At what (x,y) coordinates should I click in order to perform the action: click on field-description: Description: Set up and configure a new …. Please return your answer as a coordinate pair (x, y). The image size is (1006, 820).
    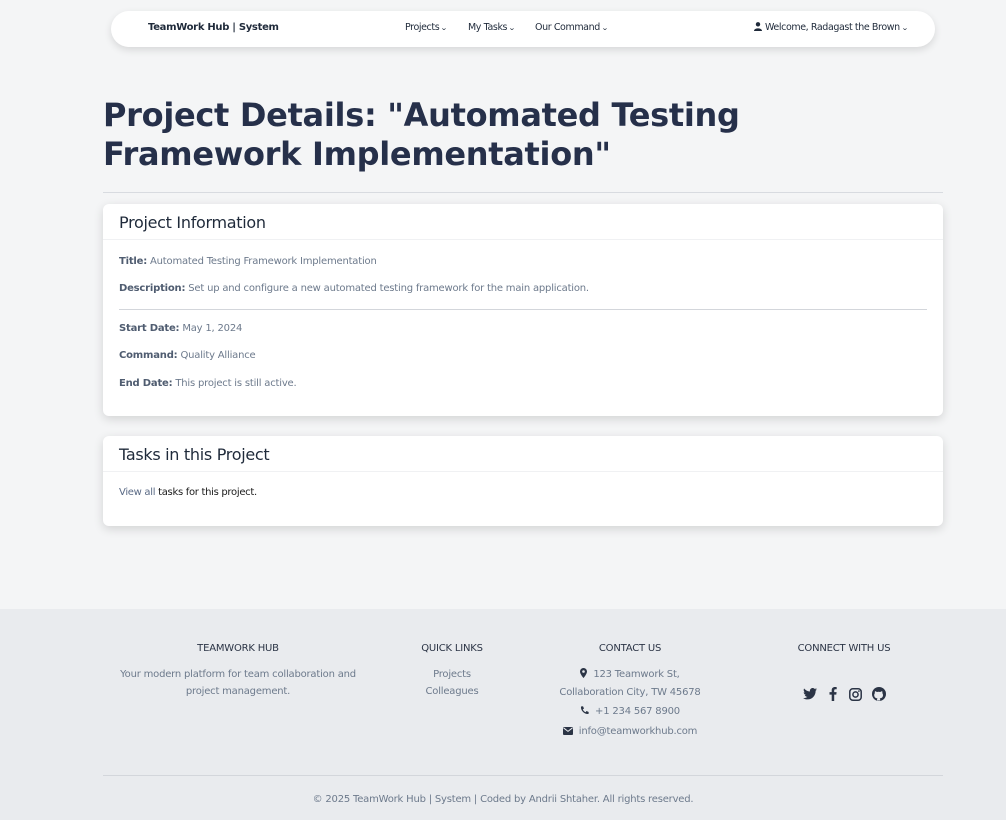
    Looking at the image, I should click on (354, 288).